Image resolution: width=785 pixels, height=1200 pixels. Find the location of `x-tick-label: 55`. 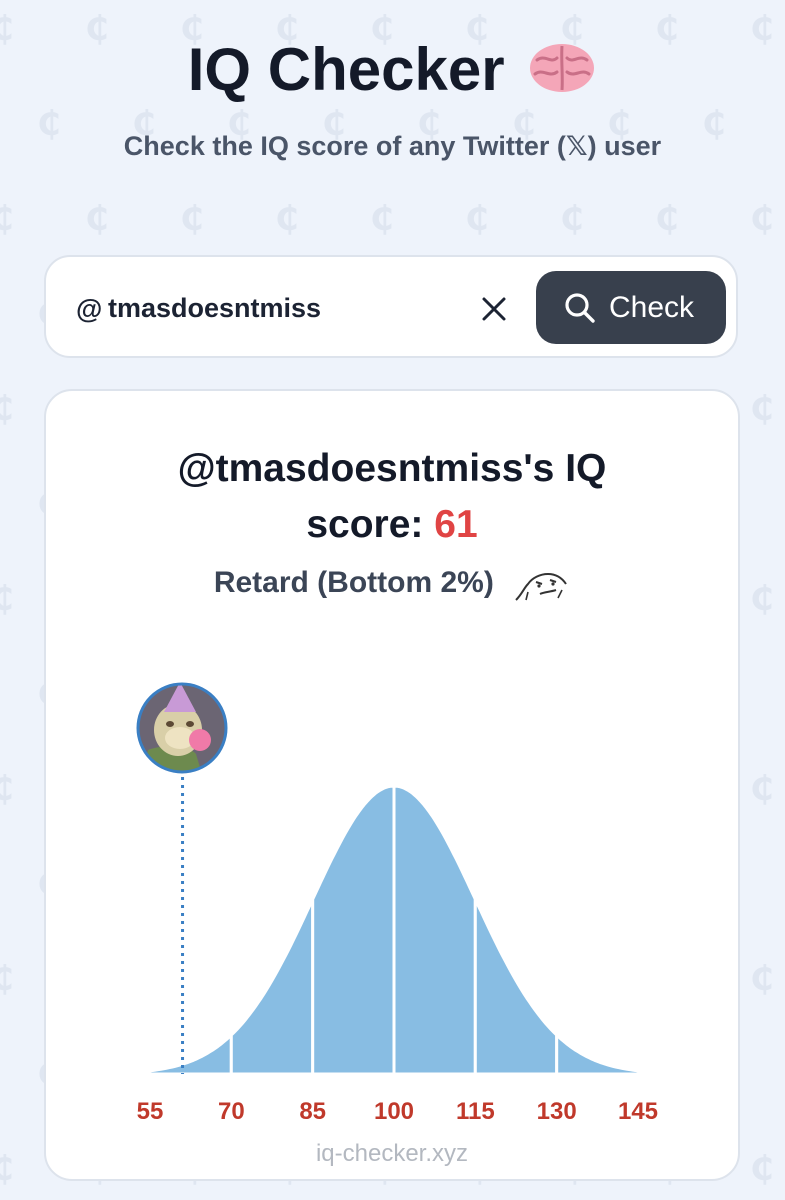

x-tick-label: 55 is located at coordinates (150, 1111).